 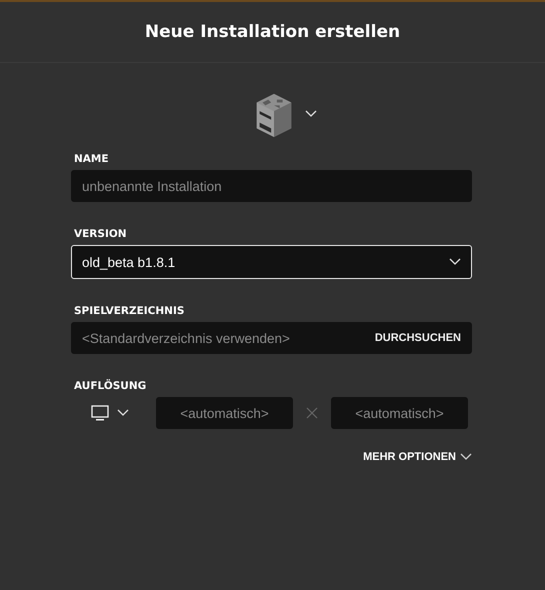 What do you see at coordinates (100, 413) in the screenshot?
I see `monitor-icon` at bounding box center [100, 413].